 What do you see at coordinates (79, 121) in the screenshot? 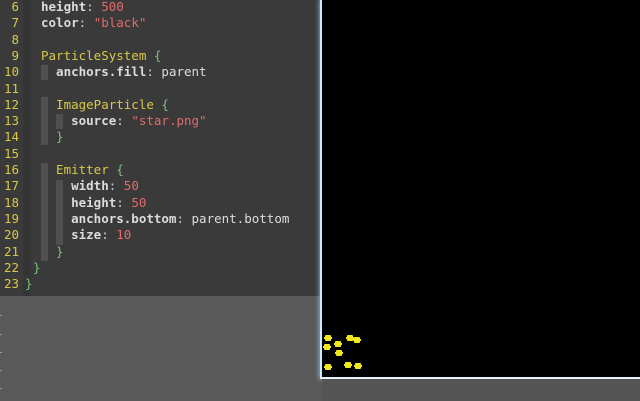
I see `code-token: source` at bounding box center [79, 121].